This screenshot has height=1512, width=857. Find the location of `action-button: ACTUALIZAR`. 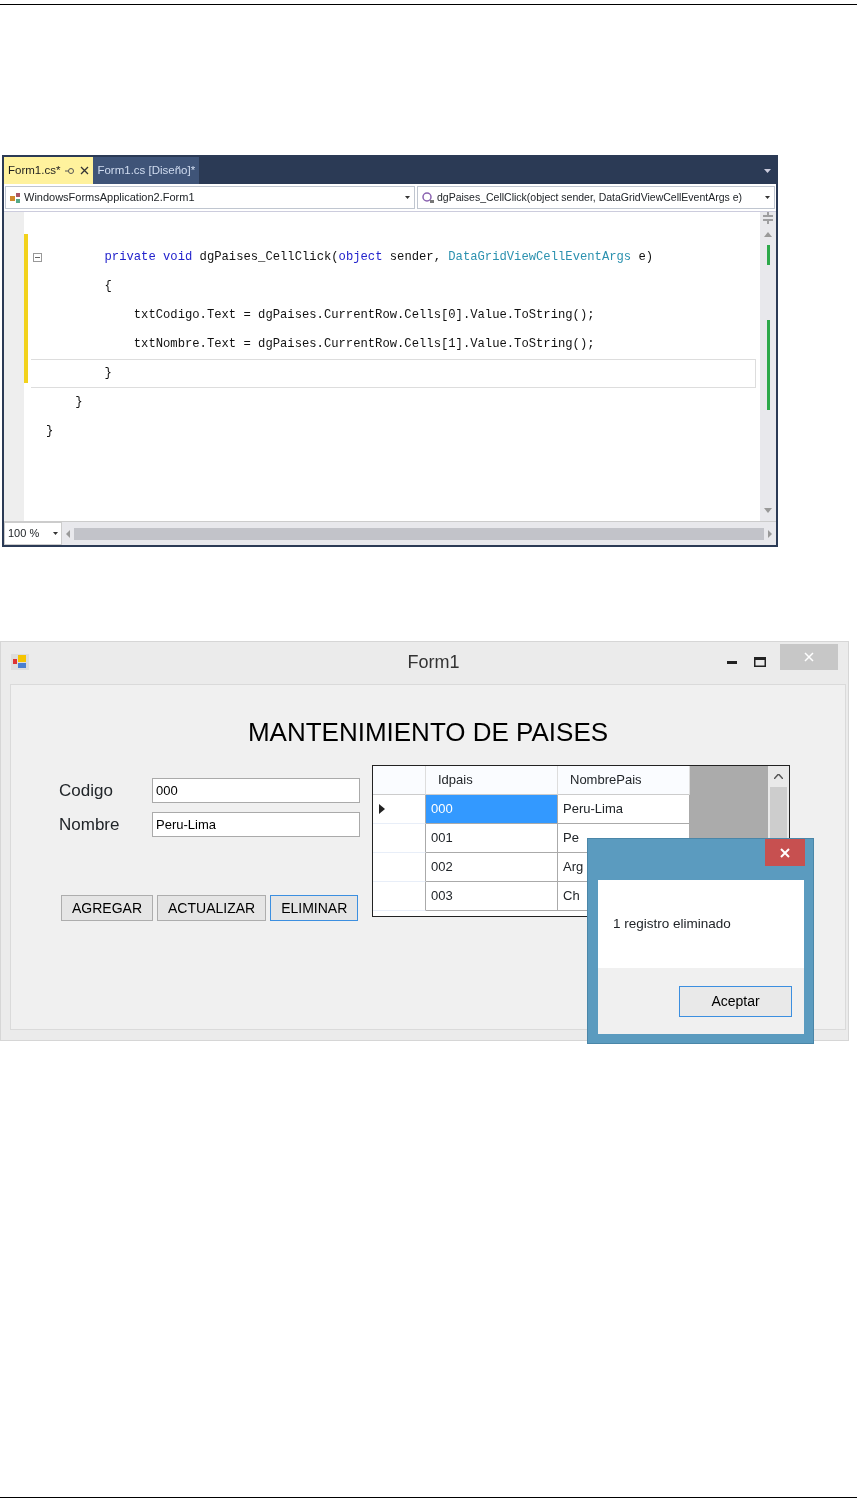

action-button: ACTUALIZAR is located at coordinates (212, 908).